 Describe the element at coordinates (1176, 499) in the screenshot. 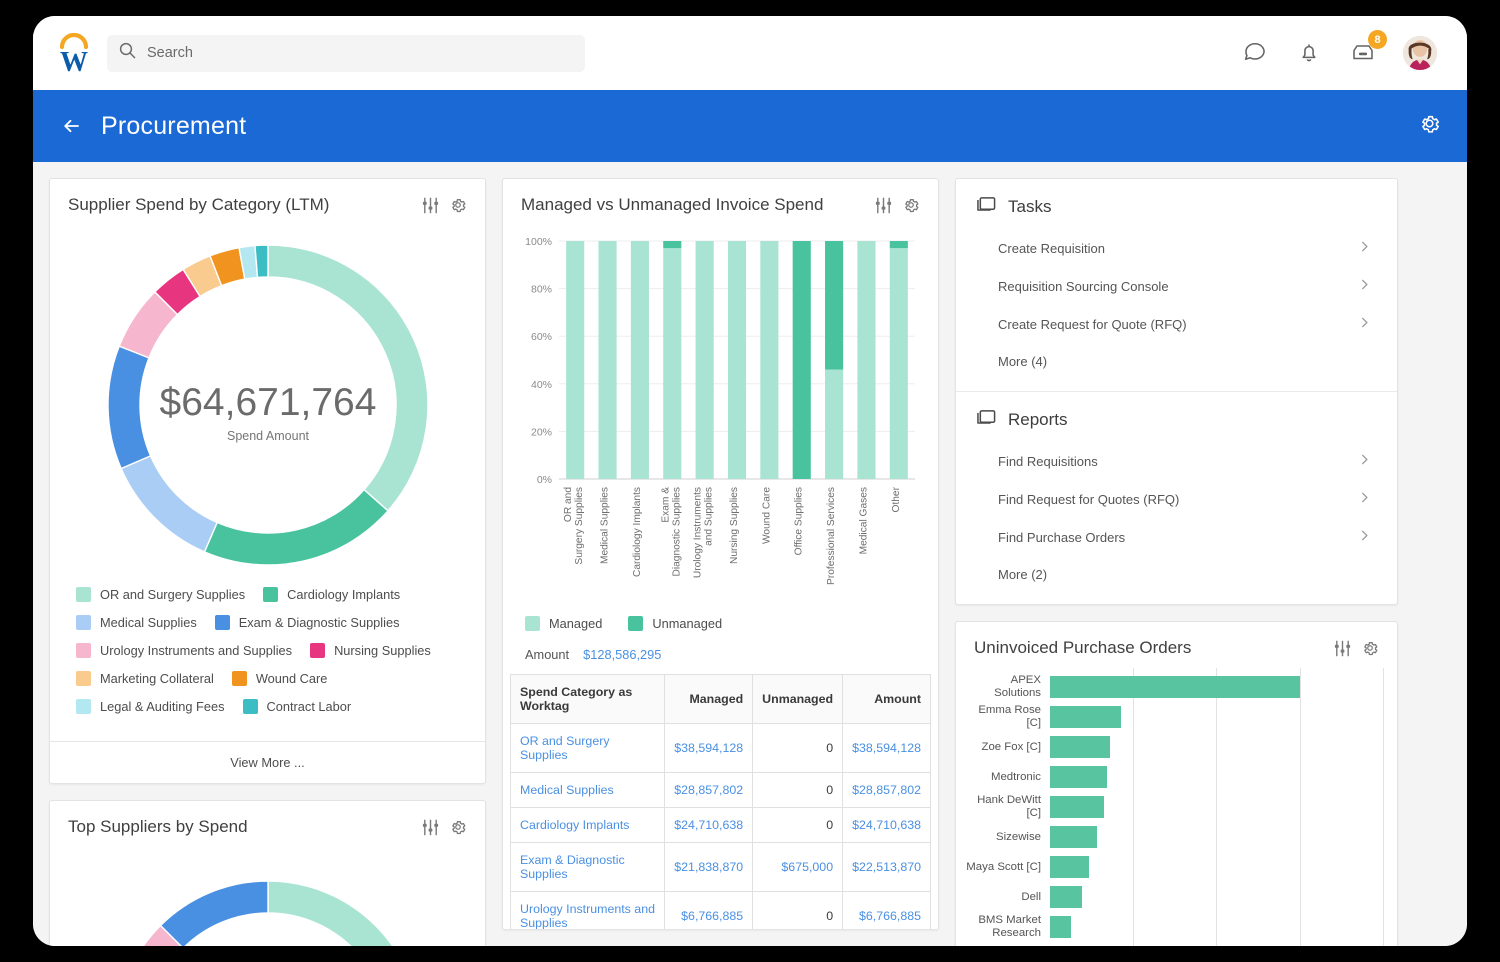

I see `report-item: Find Request for Quotes (RFQ)` at that location.